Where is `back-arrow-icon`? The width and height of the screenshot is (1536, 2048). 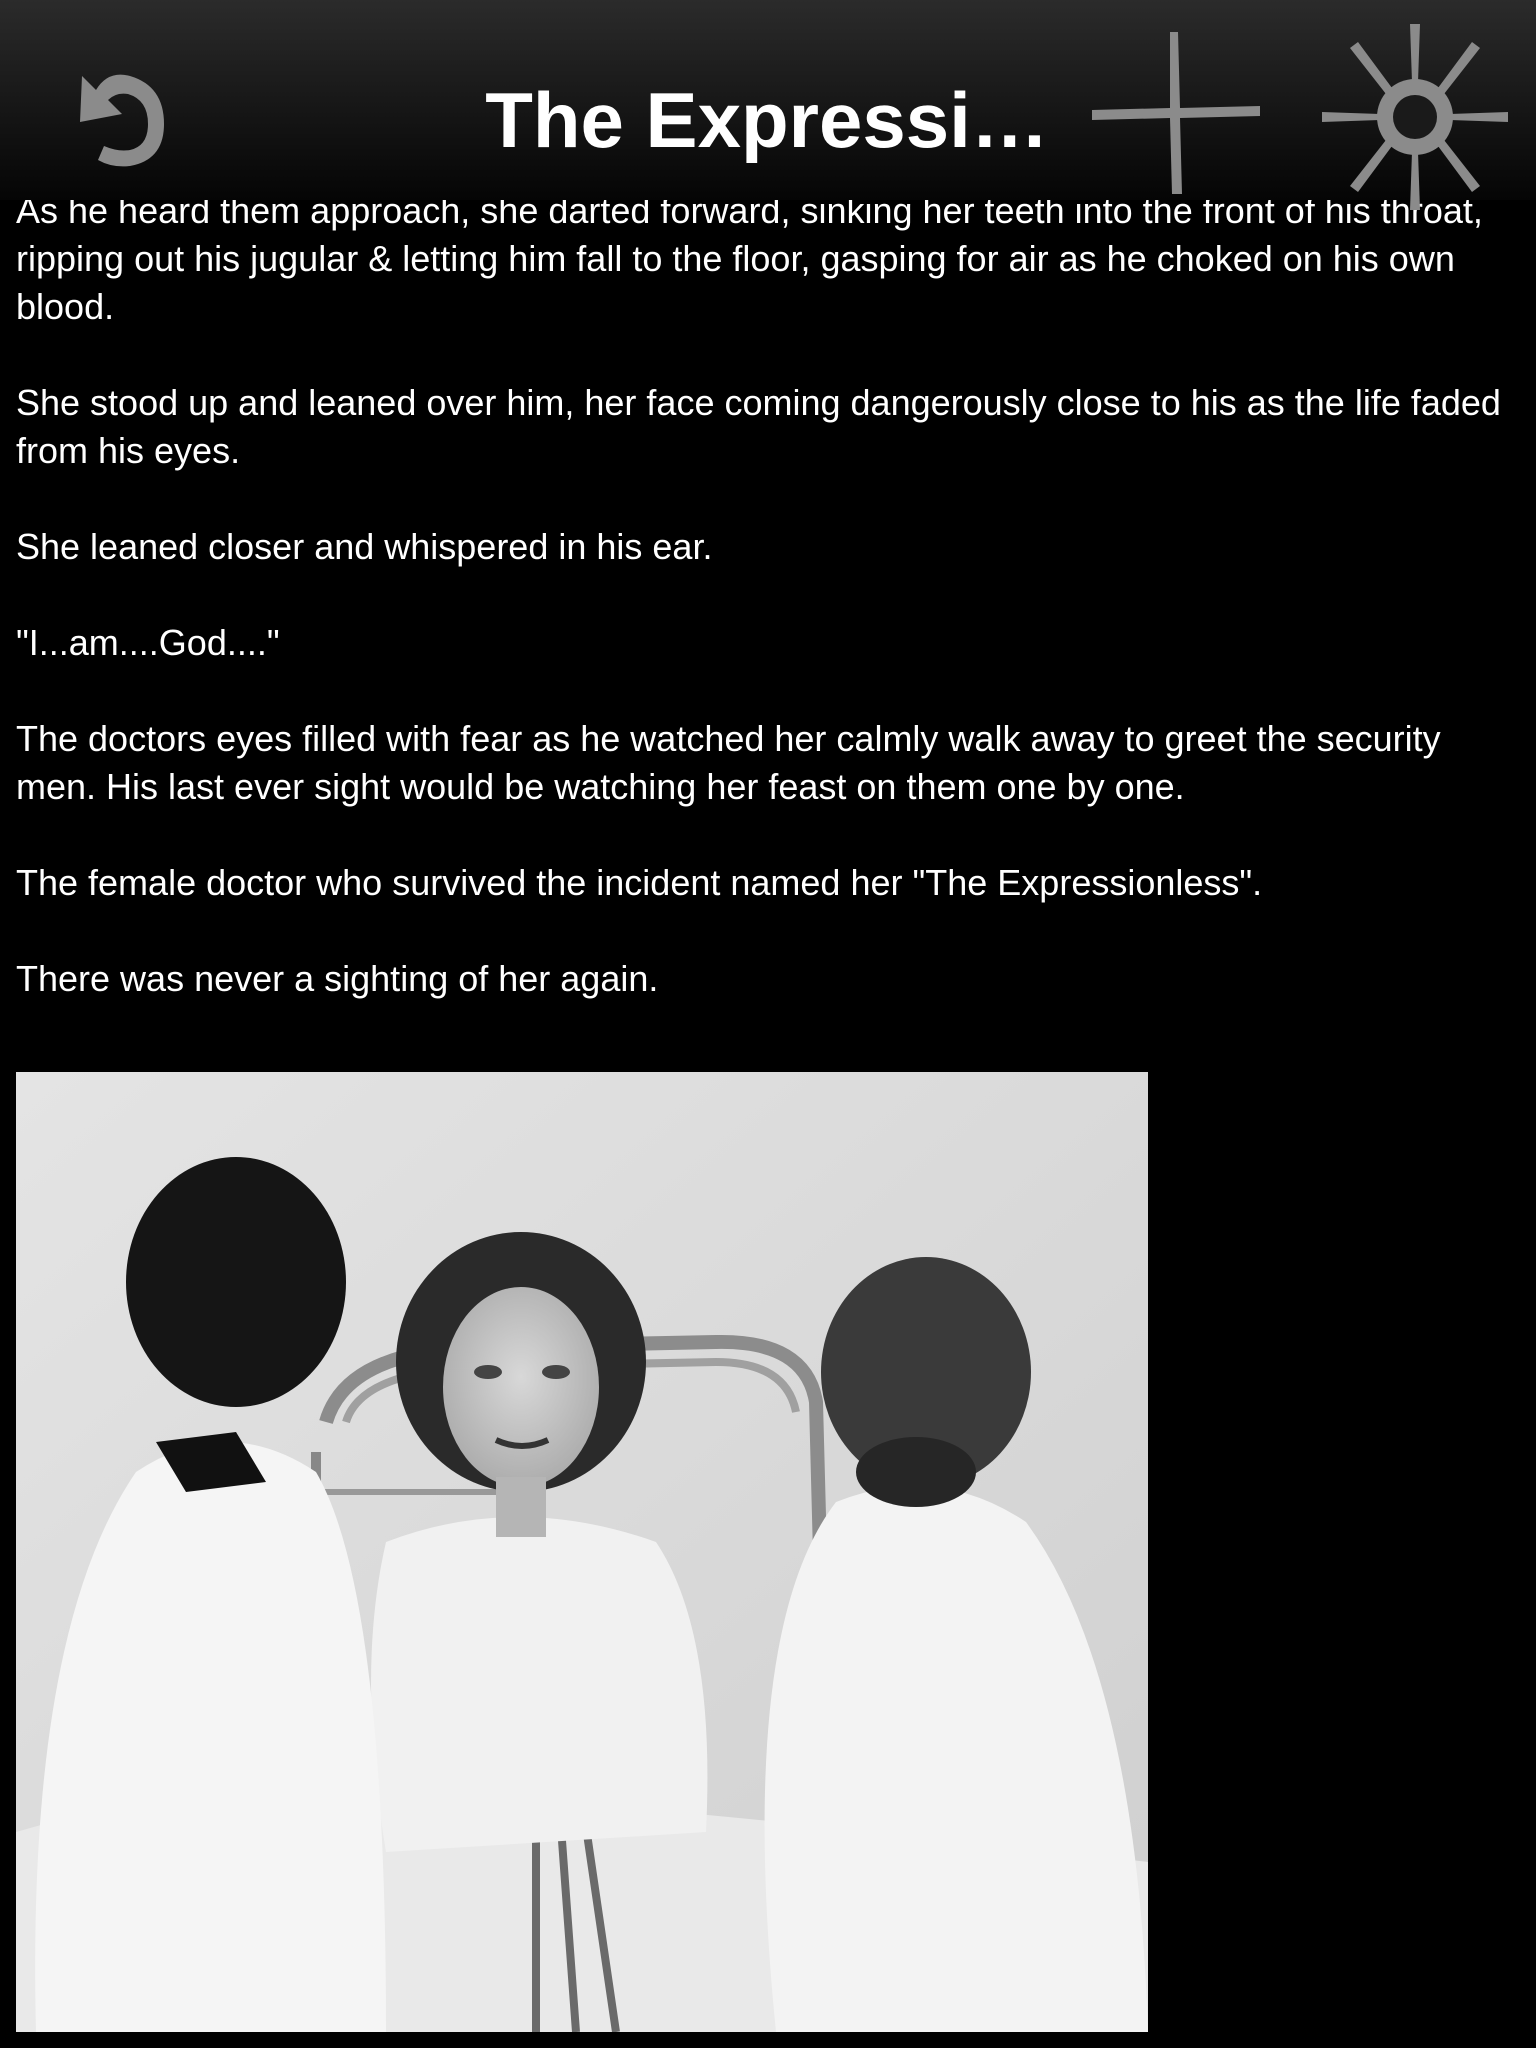 back-arrow-icon is located at coordinates (122, 120).